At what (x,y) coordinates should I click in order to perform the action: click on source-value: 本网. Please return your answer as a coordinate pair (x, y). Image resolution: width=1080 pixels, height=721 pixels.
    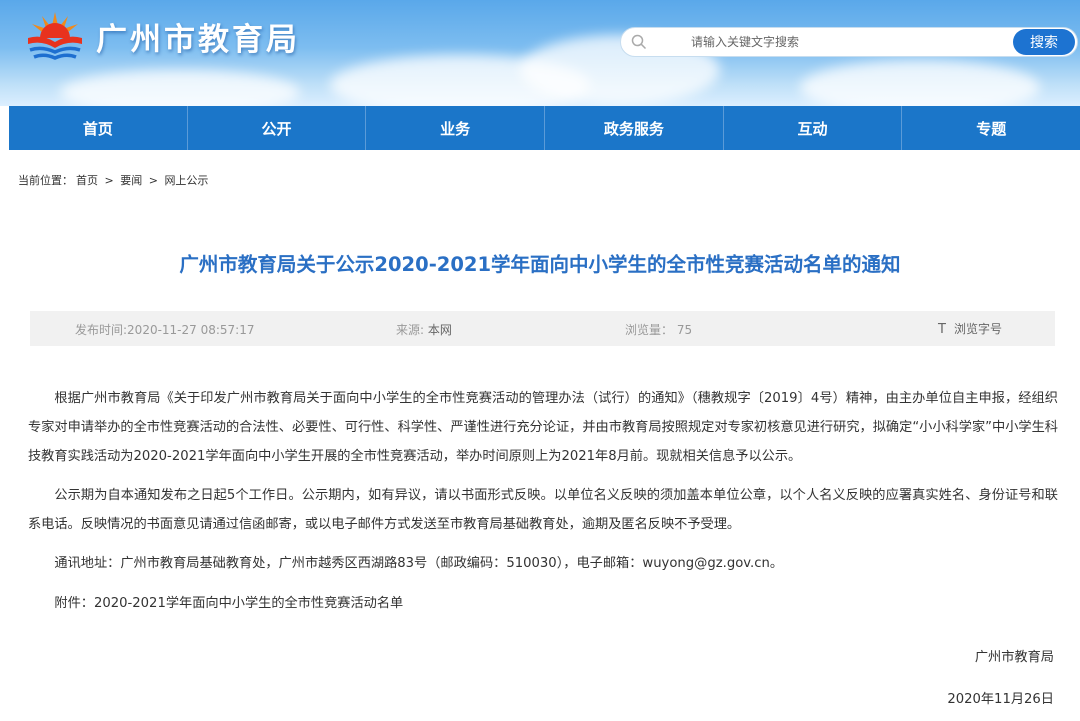
    Looking at the image, I should click on (439, 330).